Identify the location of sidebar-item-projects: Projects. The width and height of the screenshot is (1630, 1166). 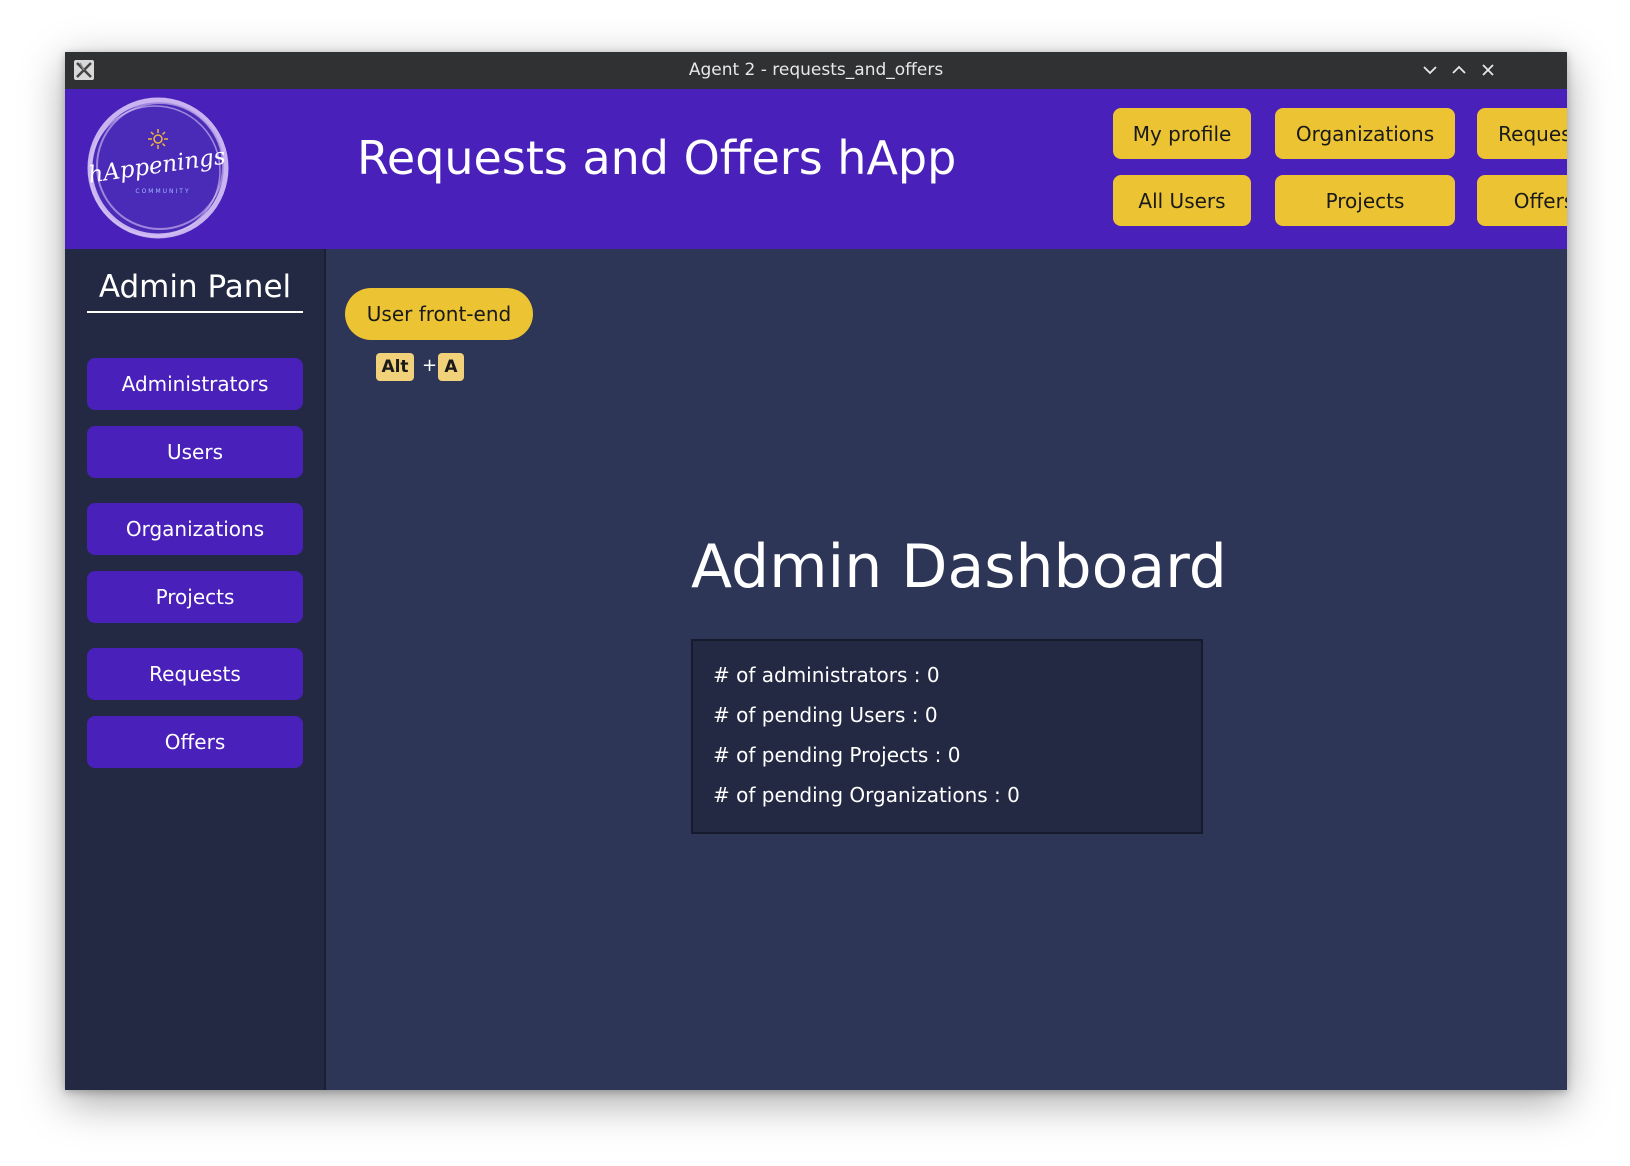
(195, 597).